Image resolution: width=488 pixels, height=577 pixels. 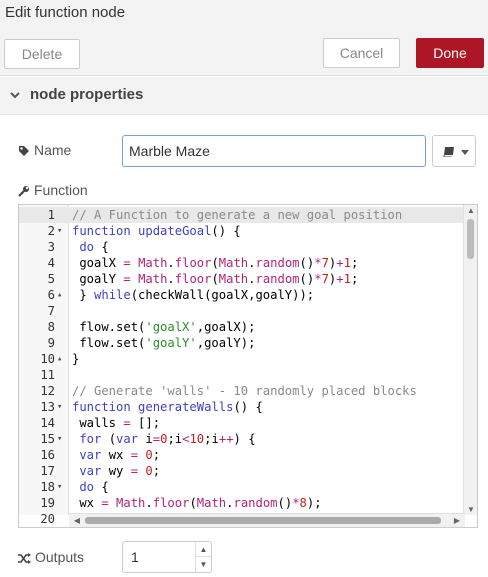 What do you see at coordinates (42, 54) in the screenshot?
I see `delete-button: Delete` at bounding box center [42, 54].